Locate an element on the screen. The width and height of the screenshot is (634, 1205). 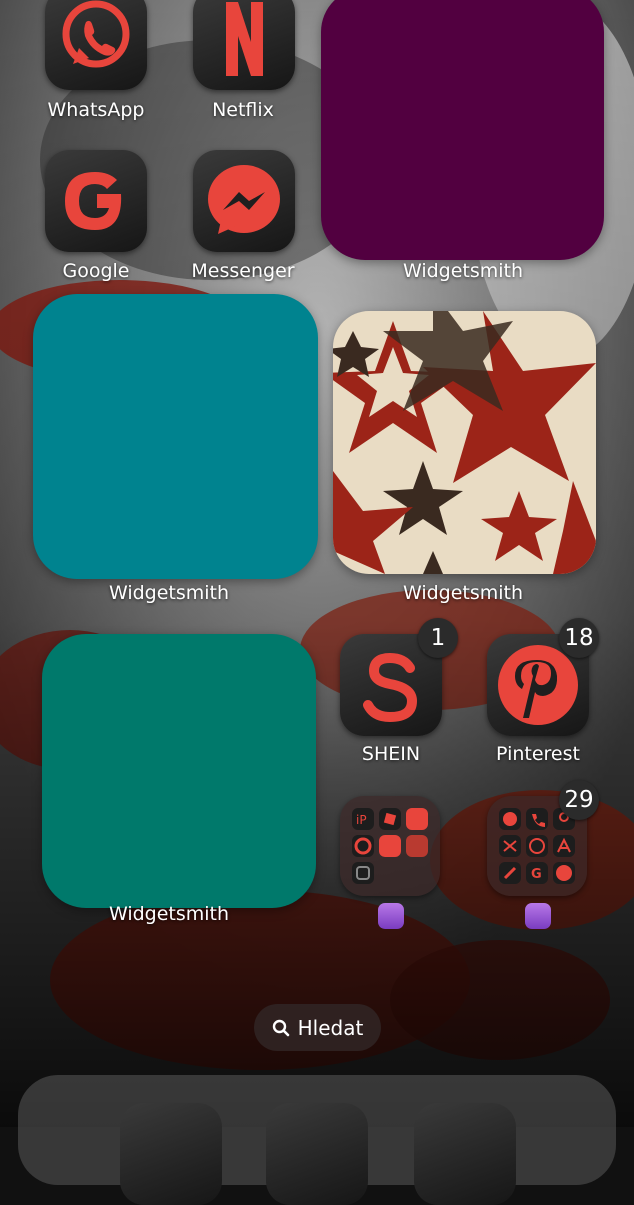
messenger-label: Messenger is located at coordinates (243, 271).